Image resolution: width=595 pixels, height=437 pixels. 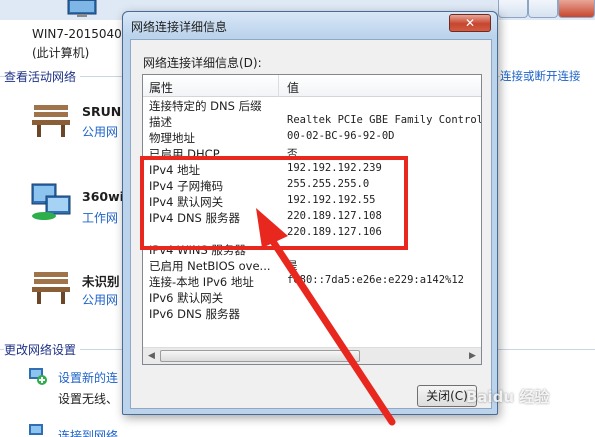 I want to click on network-name: SRUN, so click(x=102, y=111).